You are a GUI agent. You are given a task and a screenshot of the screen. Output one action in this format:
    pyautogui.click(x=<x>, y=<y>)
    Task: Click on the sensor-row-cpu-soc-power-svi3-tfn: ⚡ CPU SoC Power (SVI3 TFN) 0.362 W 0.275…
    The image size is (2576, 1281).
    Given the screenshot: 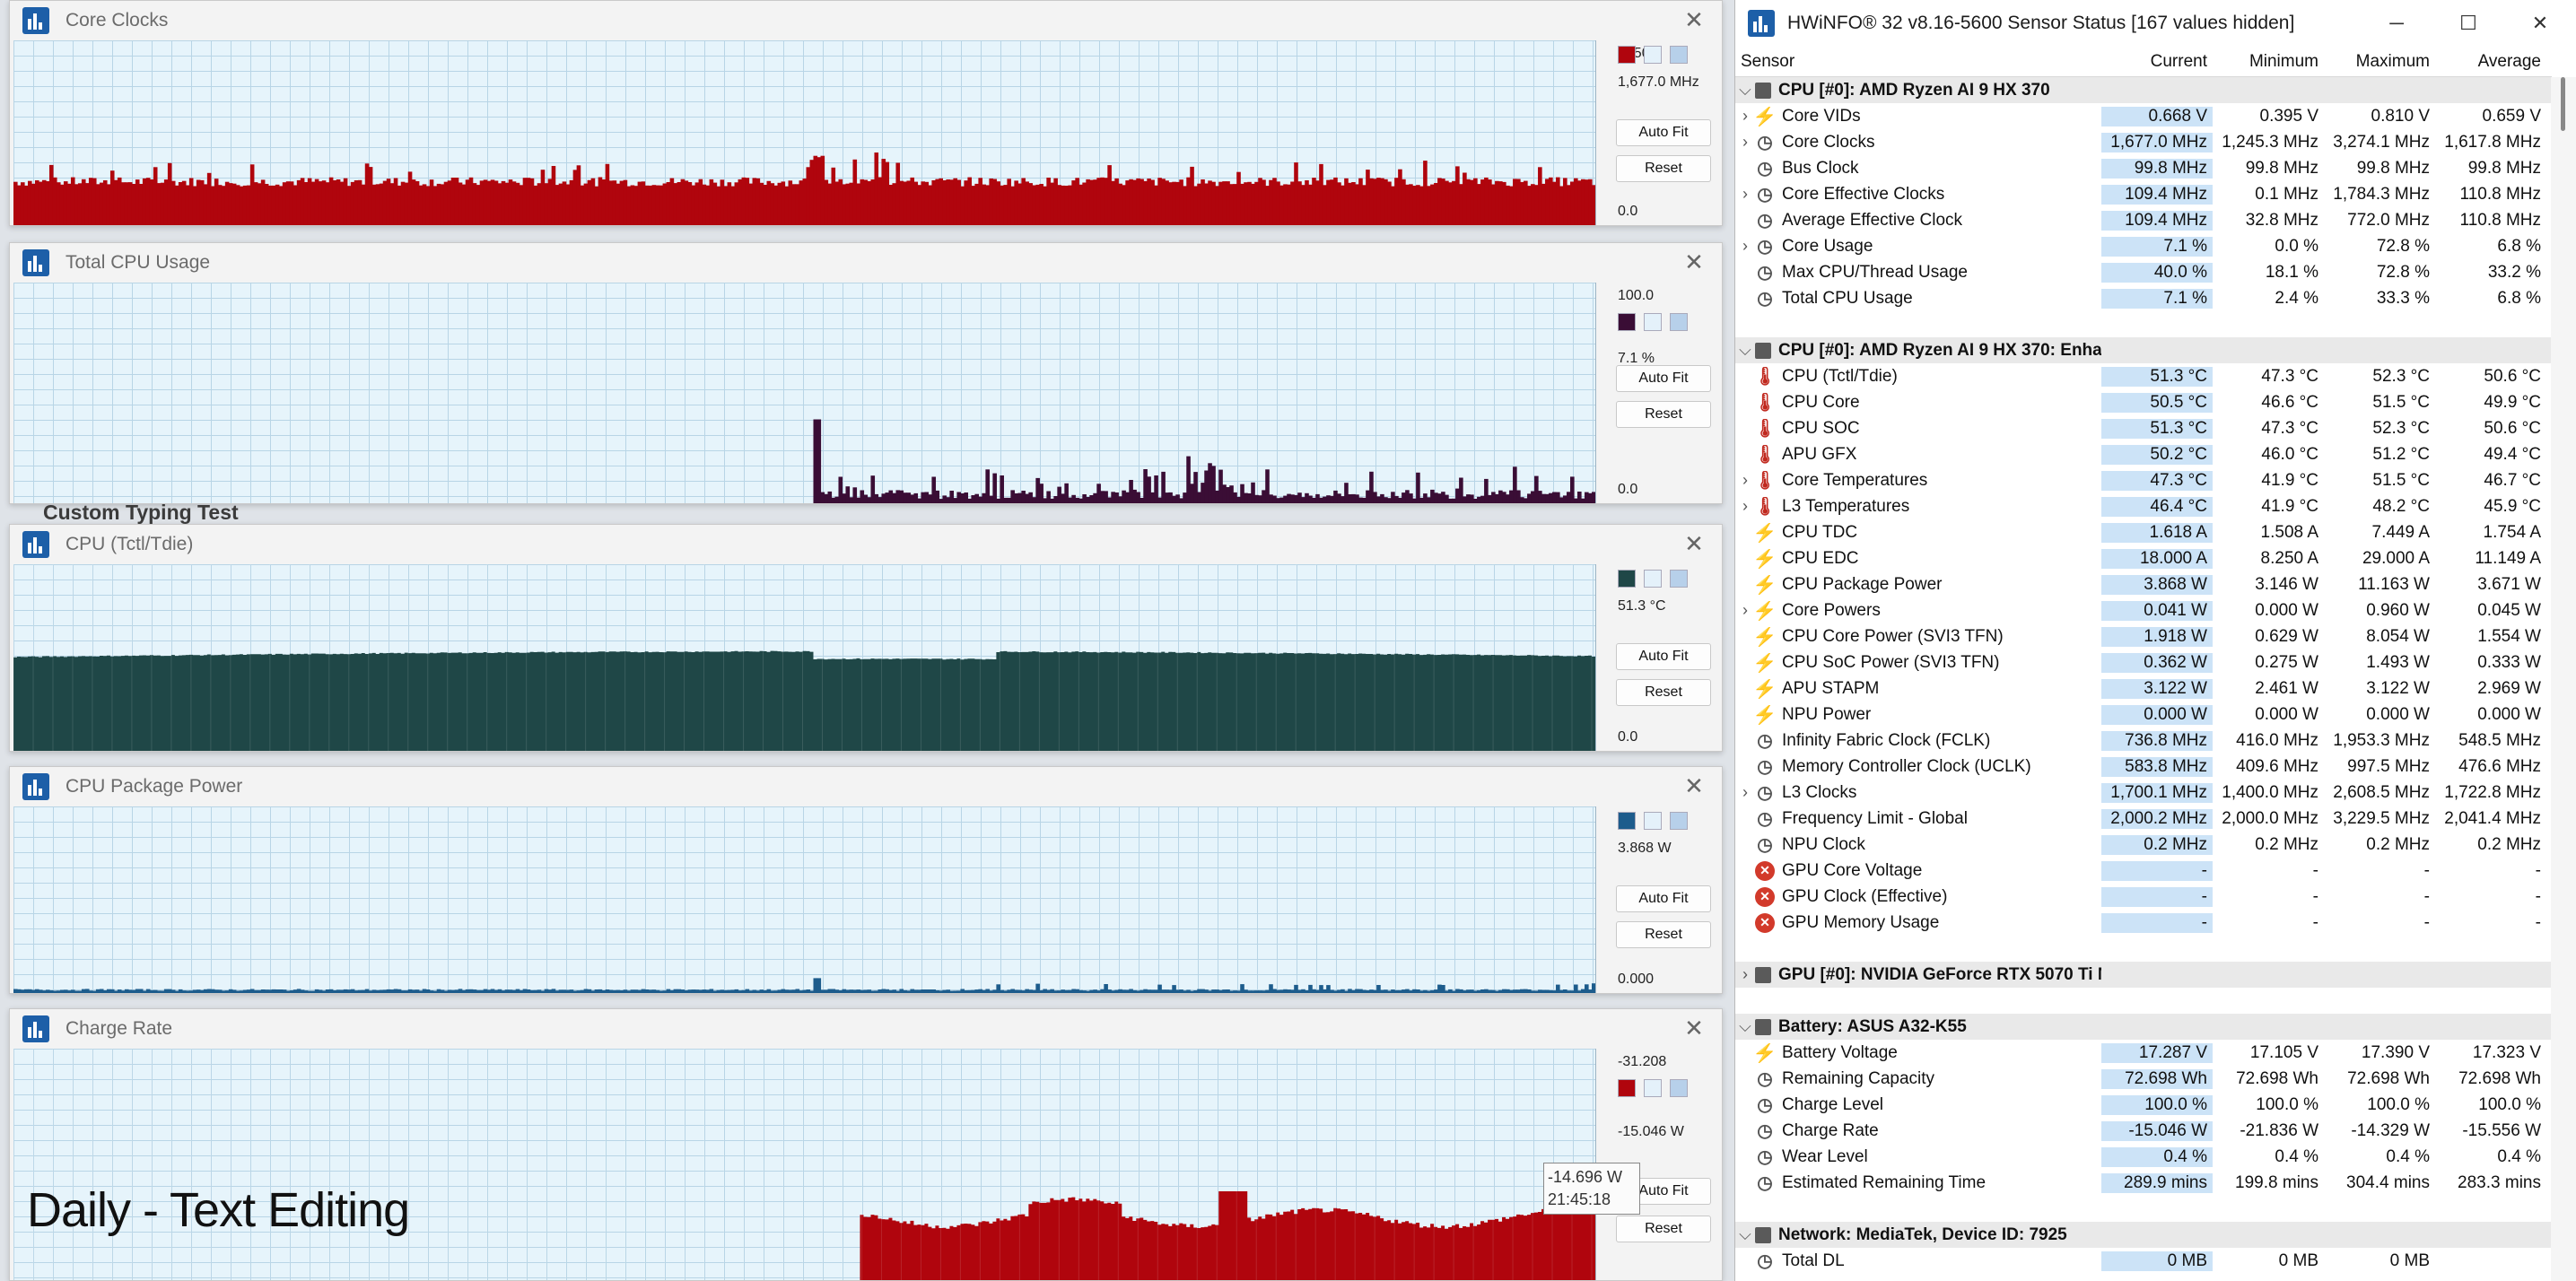 What is the action you would take?
    pyautogui.click(x=2144, y=662)
    